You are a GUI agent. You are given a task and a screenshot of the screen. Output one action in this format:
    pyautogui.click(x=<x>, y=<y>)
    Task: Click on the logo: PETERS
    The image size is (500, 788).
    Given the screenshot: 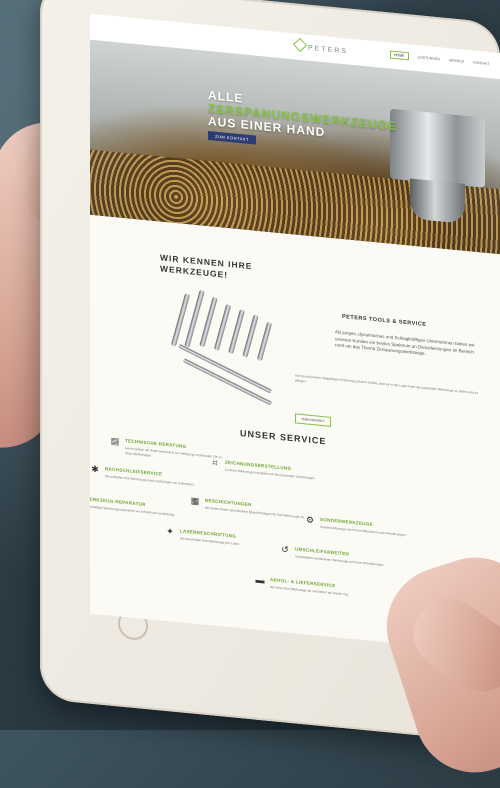 What is the action you would take?
    pyautogui.click(x=320, y=46)
    